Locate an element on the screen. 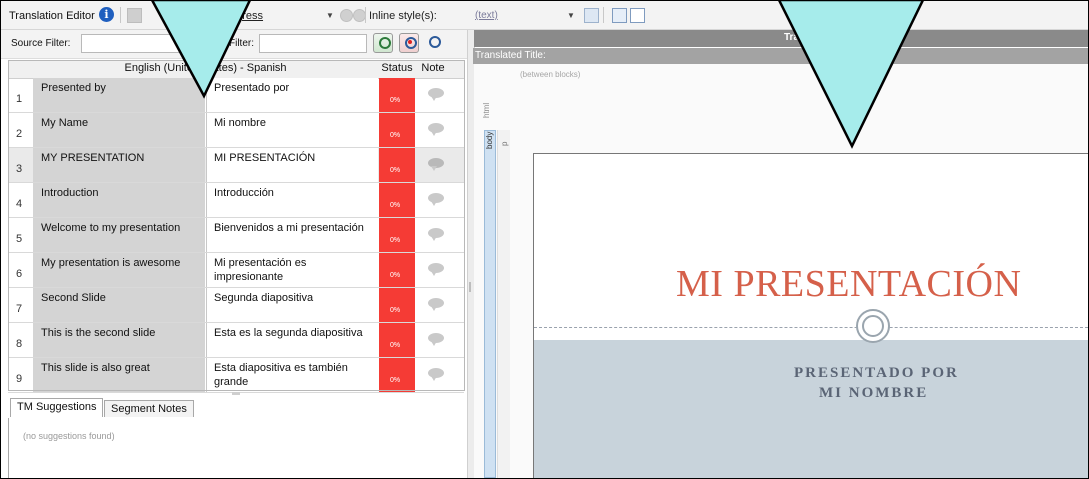 Image resolution: width=1089 pixels, height=479 pixels. row-number: 9 is located at coordinates (19, 379).